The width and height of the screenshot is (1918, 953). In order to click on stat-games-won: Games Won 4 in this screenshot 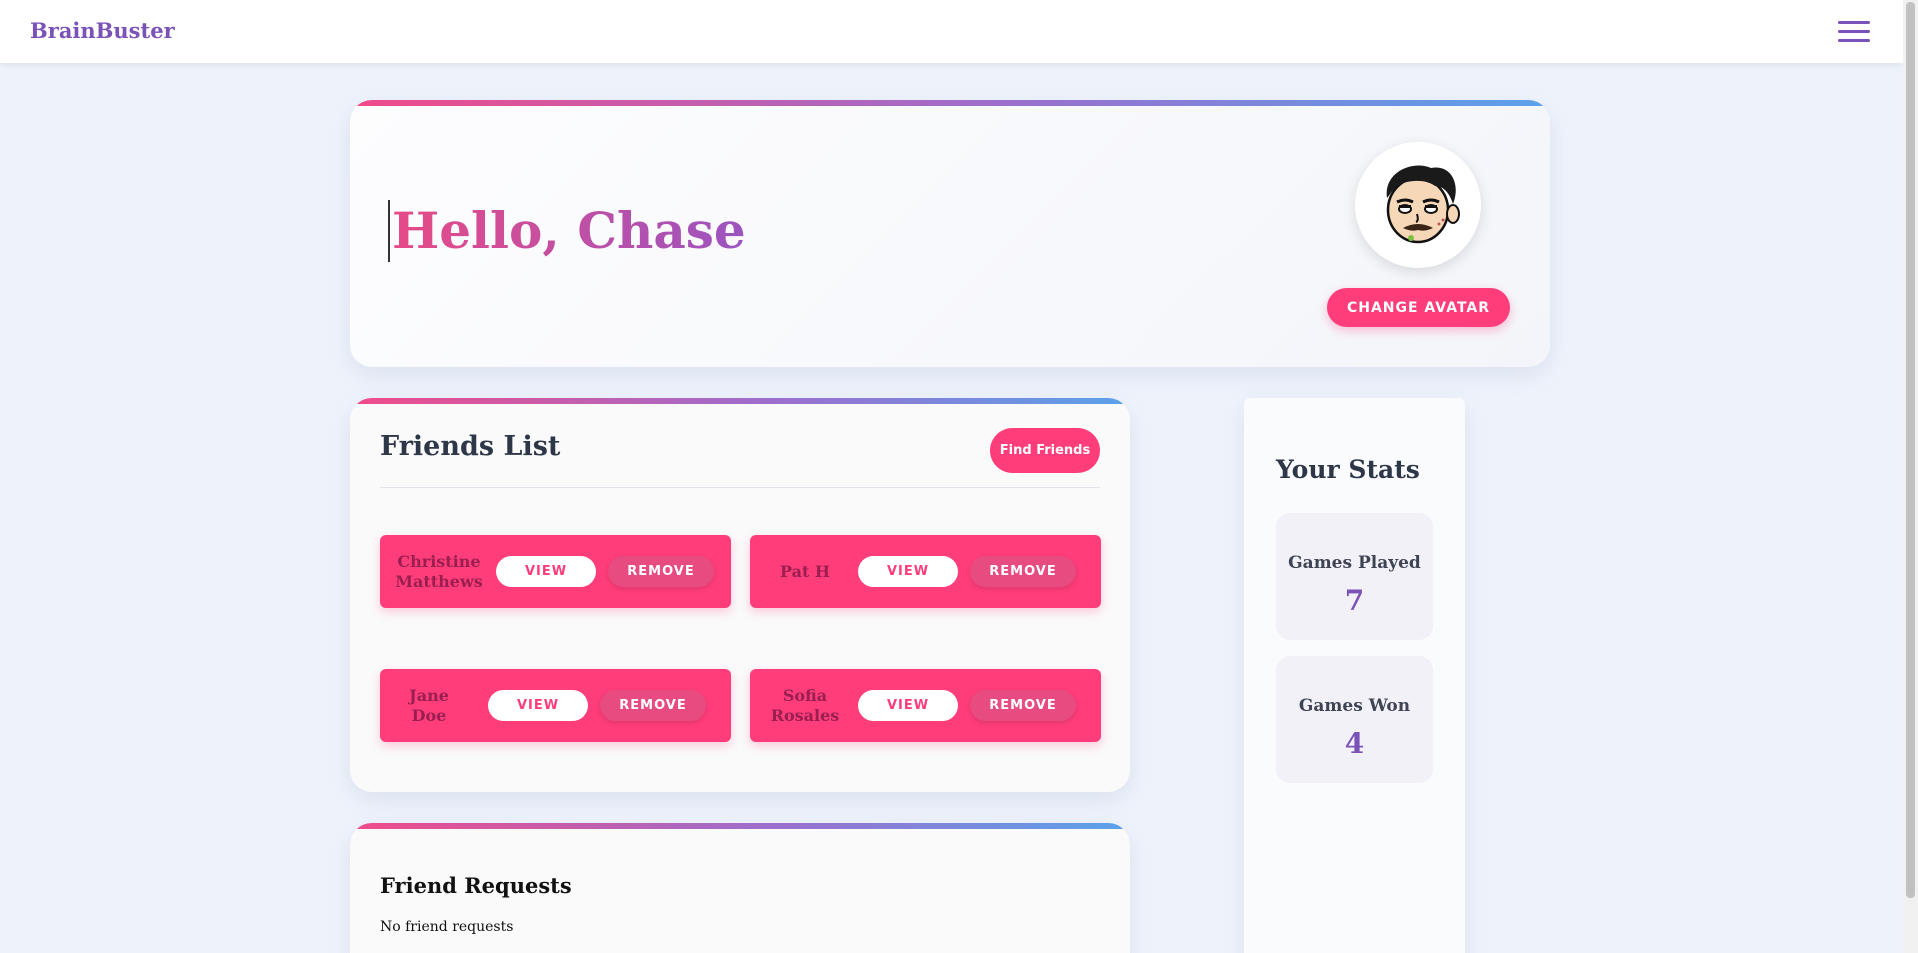, I will do `click(1354, 719)`.